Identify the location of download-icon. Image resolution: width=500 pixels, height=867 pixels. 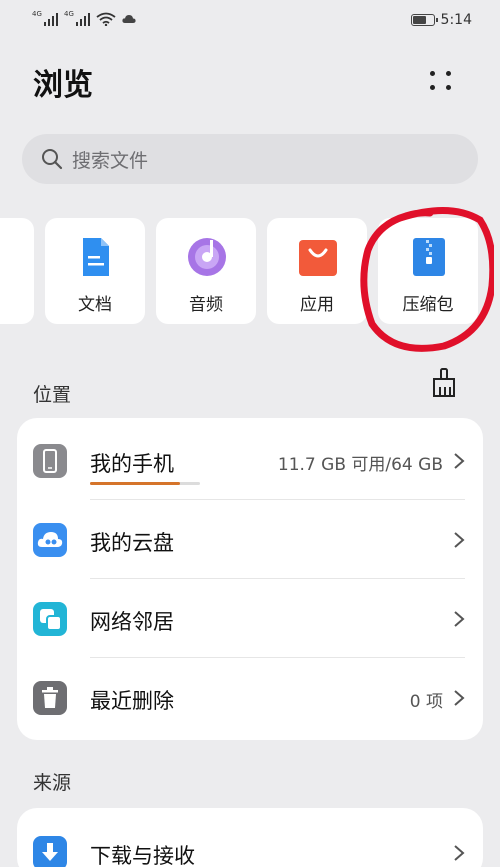
(50, 851).